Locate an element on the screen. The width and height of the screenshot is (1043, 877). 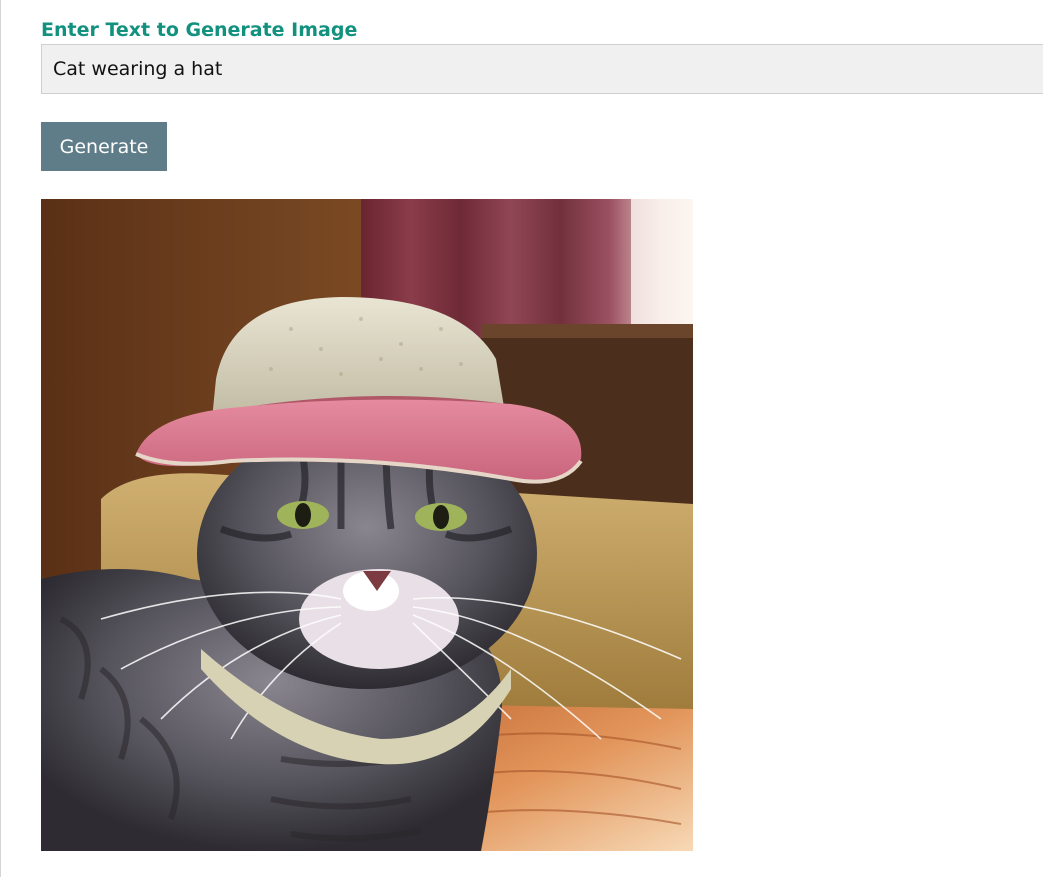
prompt-label: Enter Text to Generate Image is located at coordinates (199, 30).